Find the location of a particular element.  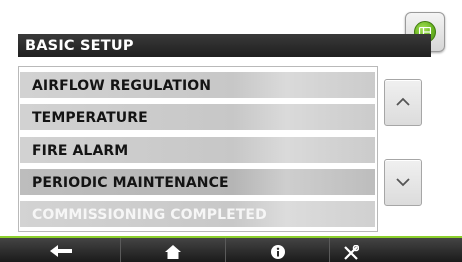

chevron-down-icon is located at coordinates (403, 182).